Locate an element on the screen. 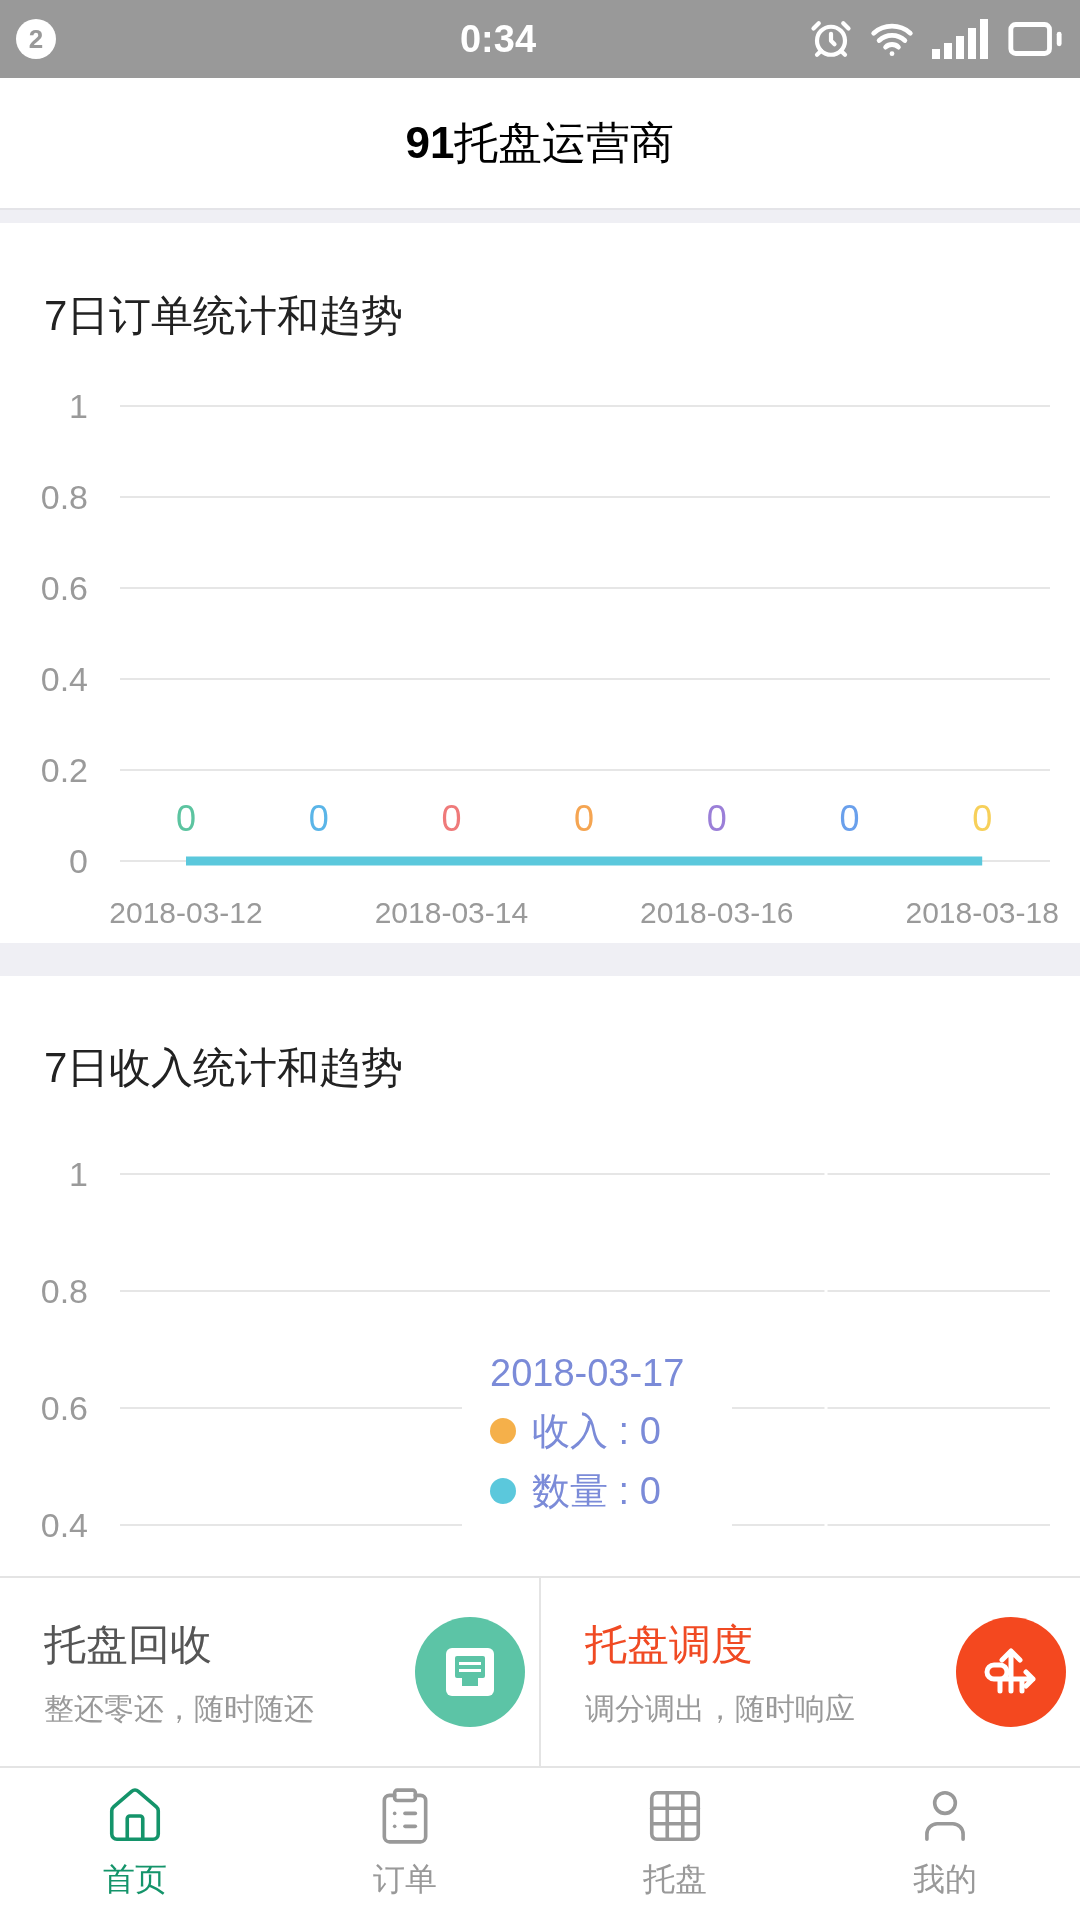  y-tick-label: 0 is located at coordinates (78, 861).